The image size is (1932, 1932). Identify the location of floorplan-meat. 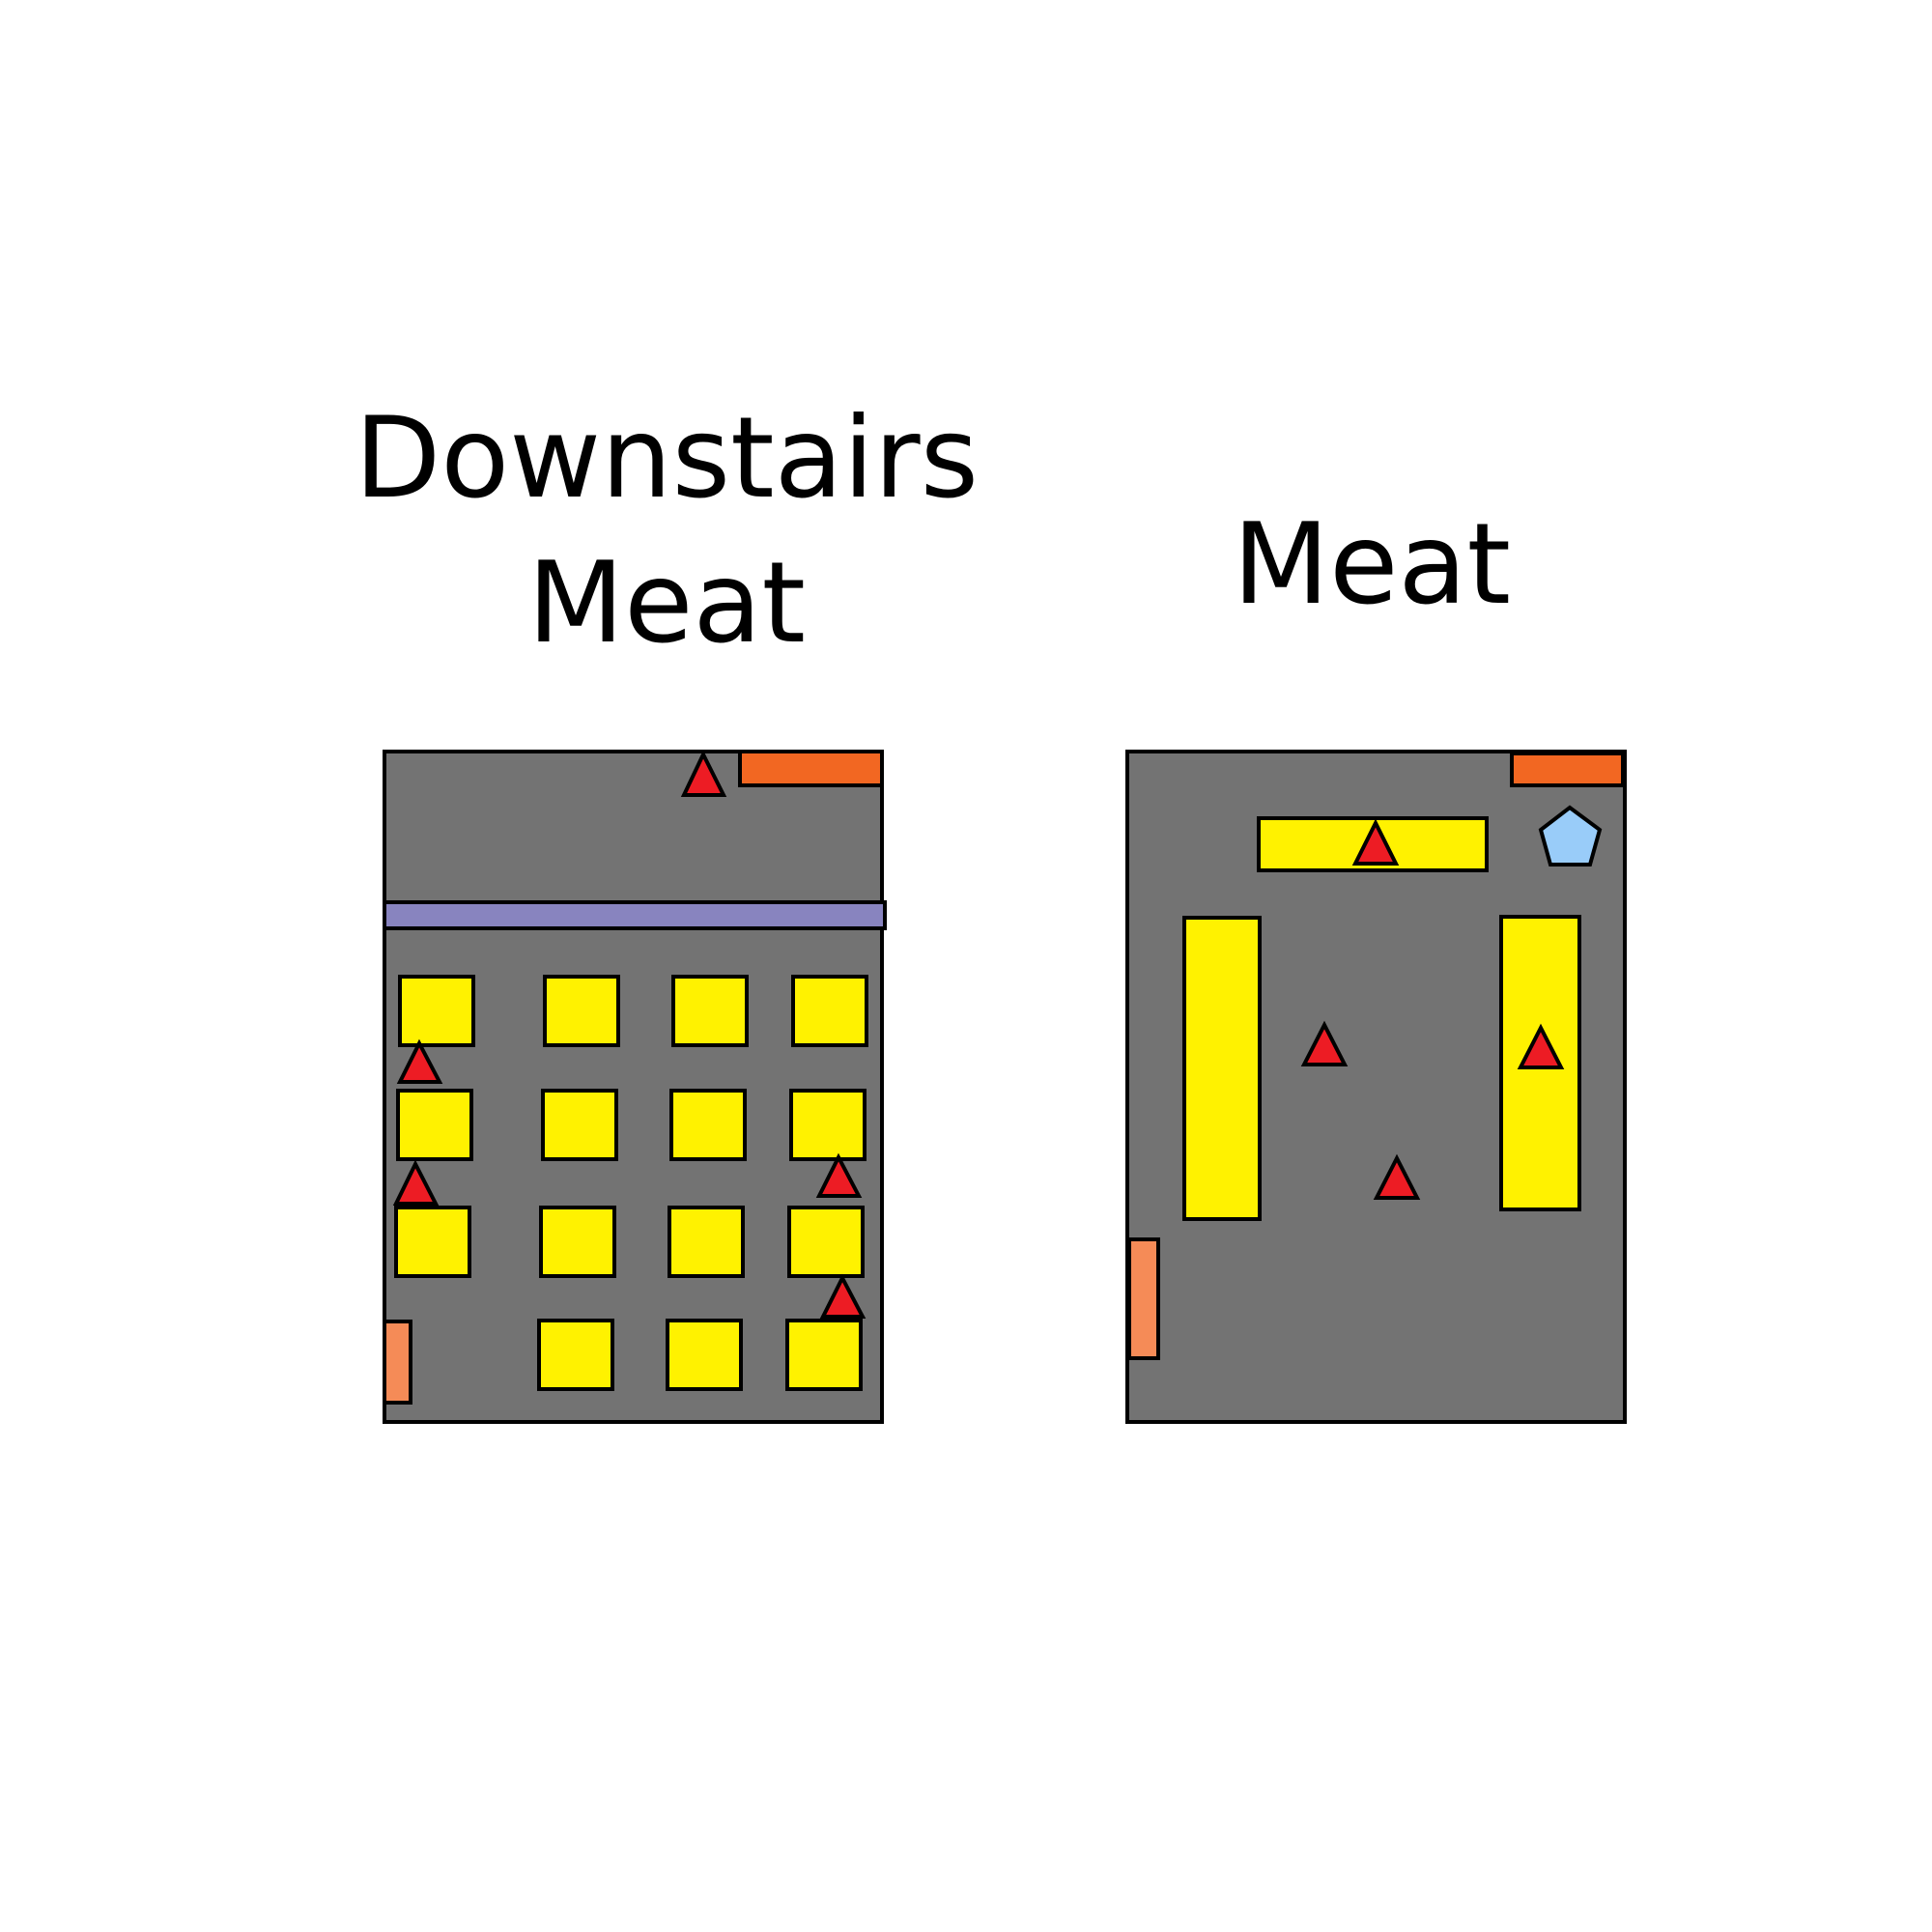
(1376, 1087).